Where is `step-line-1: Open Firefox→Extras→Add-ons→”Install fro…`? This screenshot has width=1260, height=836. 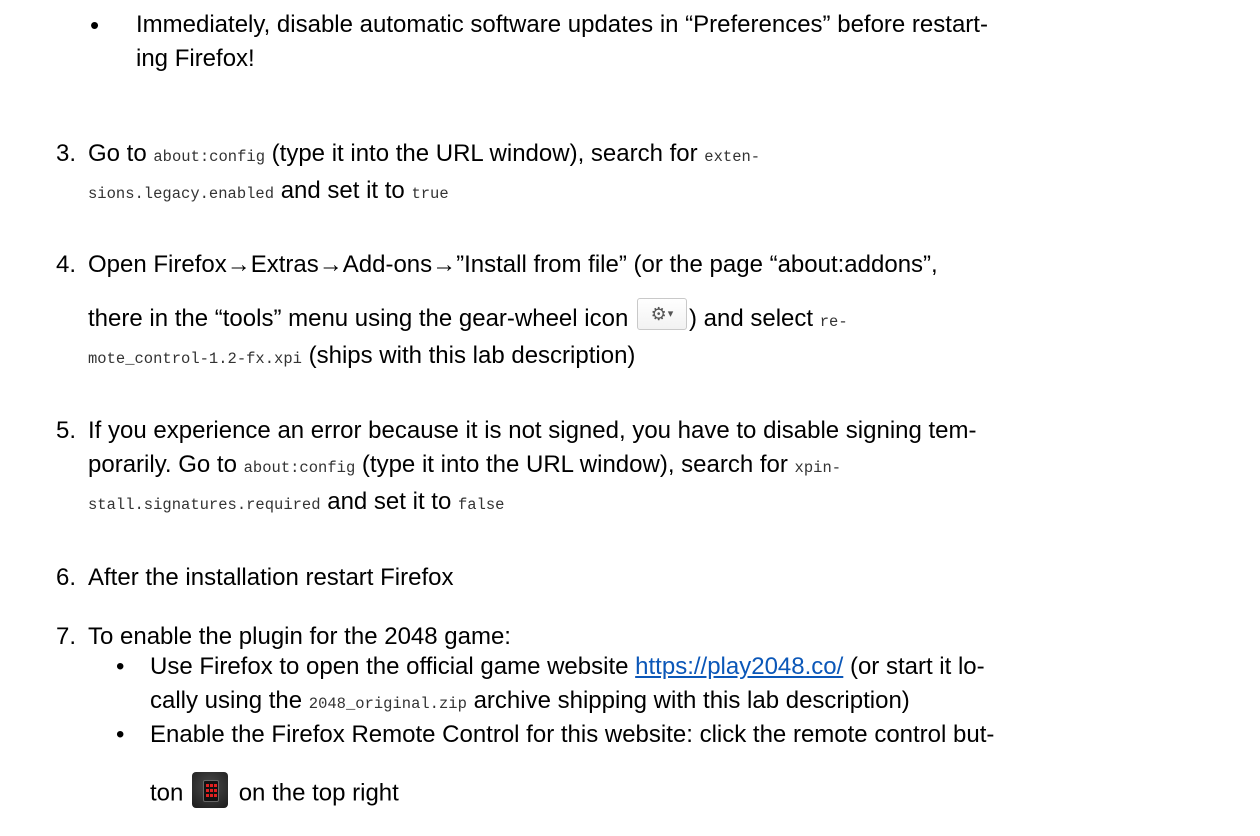 step-line-1: Open Firefox→Extras→Add-ons→”Install fro… is located at coordinates (513, 264).